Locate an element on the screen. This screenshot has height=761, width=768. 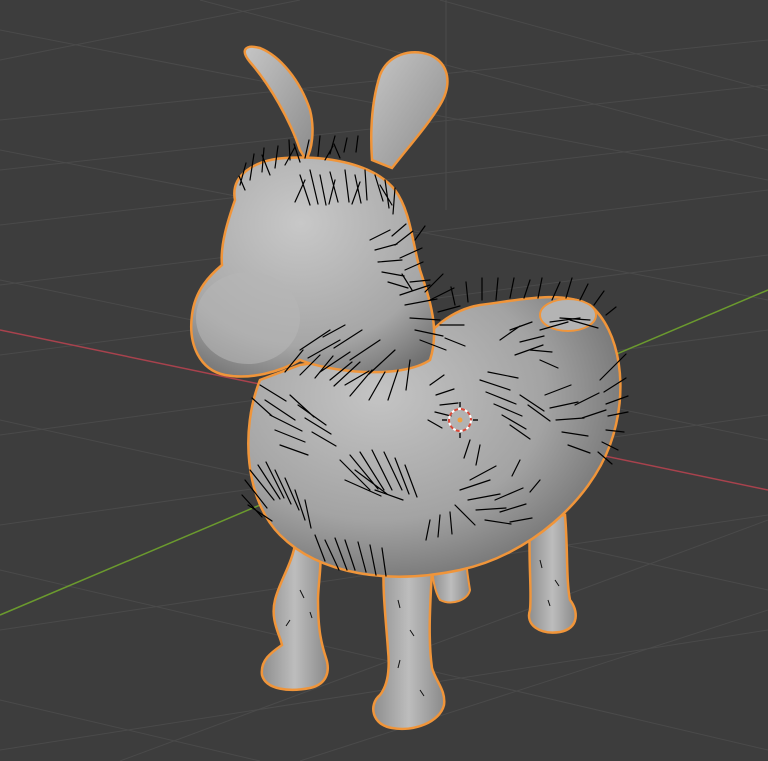
front-leg-left is located at coordinates (294, 615).